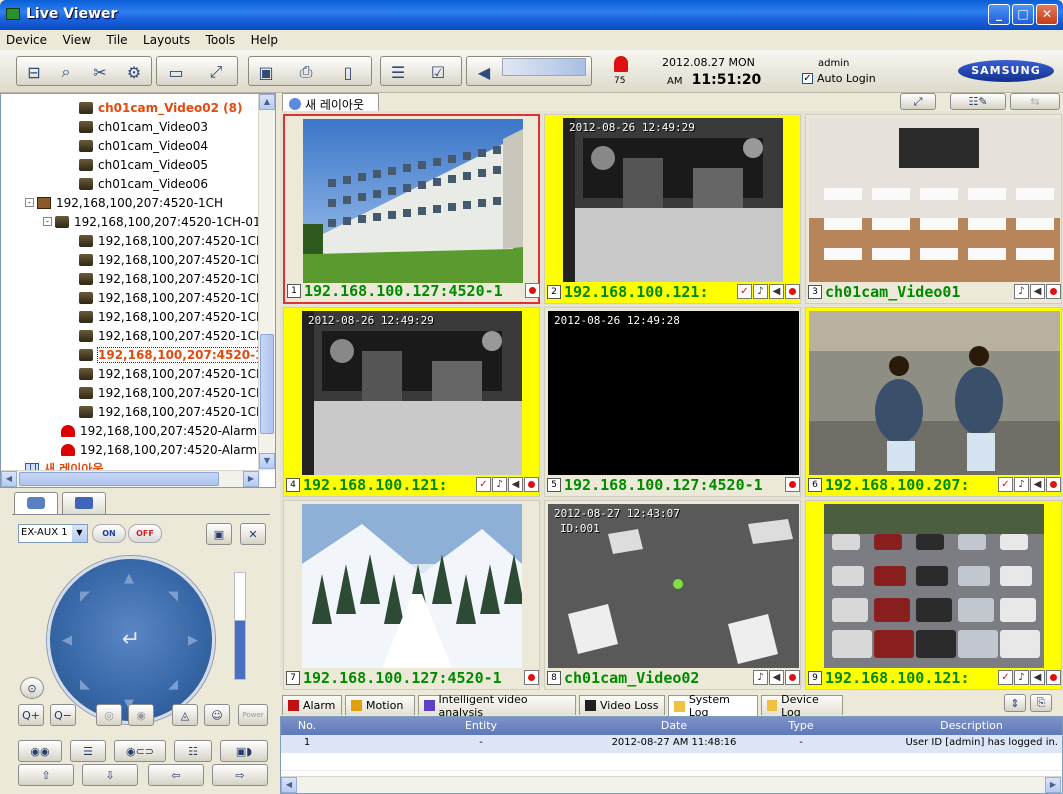 This screenshot has height=794, width=1063. I want to click on search-view-icon: ⌕, so click(66, 72).